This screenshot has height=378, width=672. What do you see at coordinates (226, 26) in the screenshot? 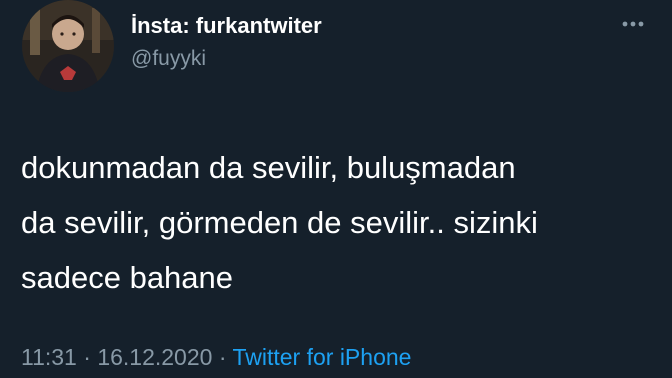
I see `display-name: İnsta: furkantwiter` at bounding box center [226, 26].